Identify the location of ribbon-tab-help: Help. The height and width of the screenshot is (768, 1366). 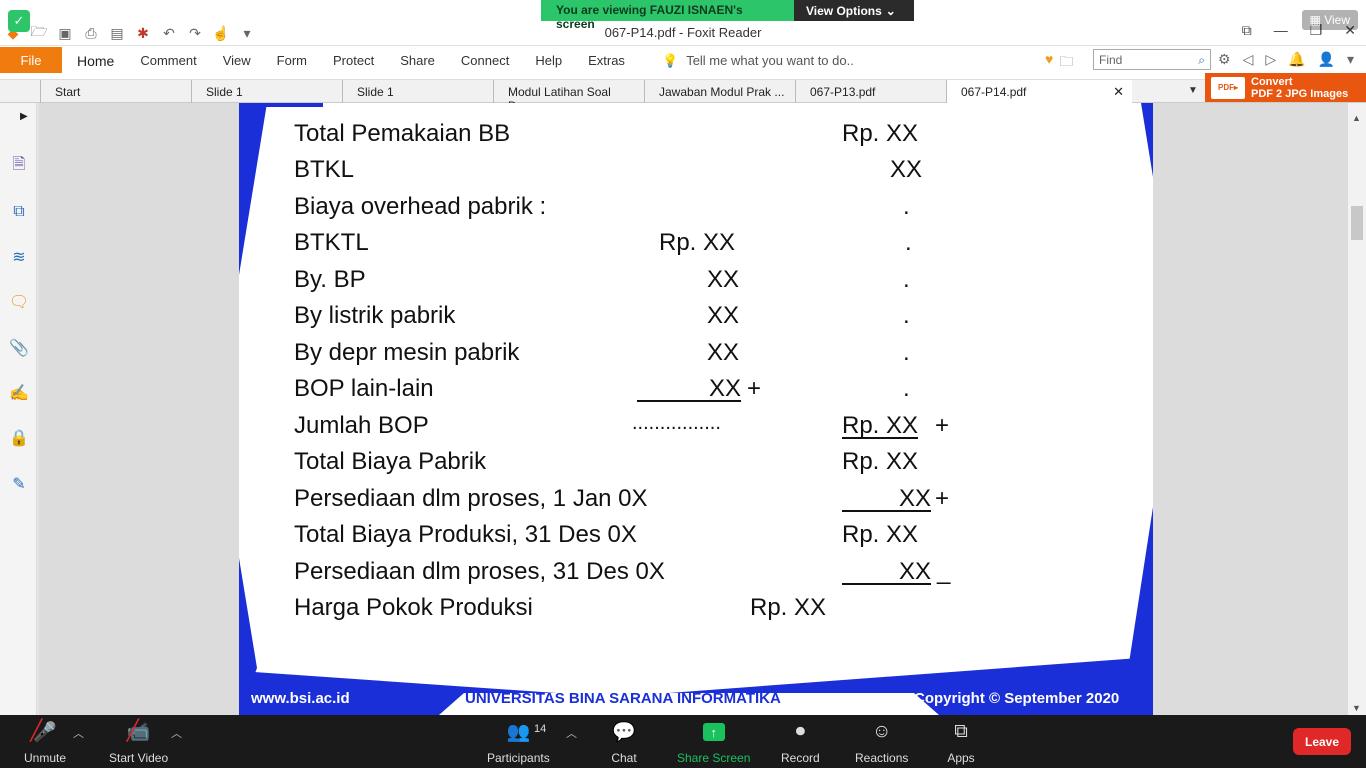
(548, 60).